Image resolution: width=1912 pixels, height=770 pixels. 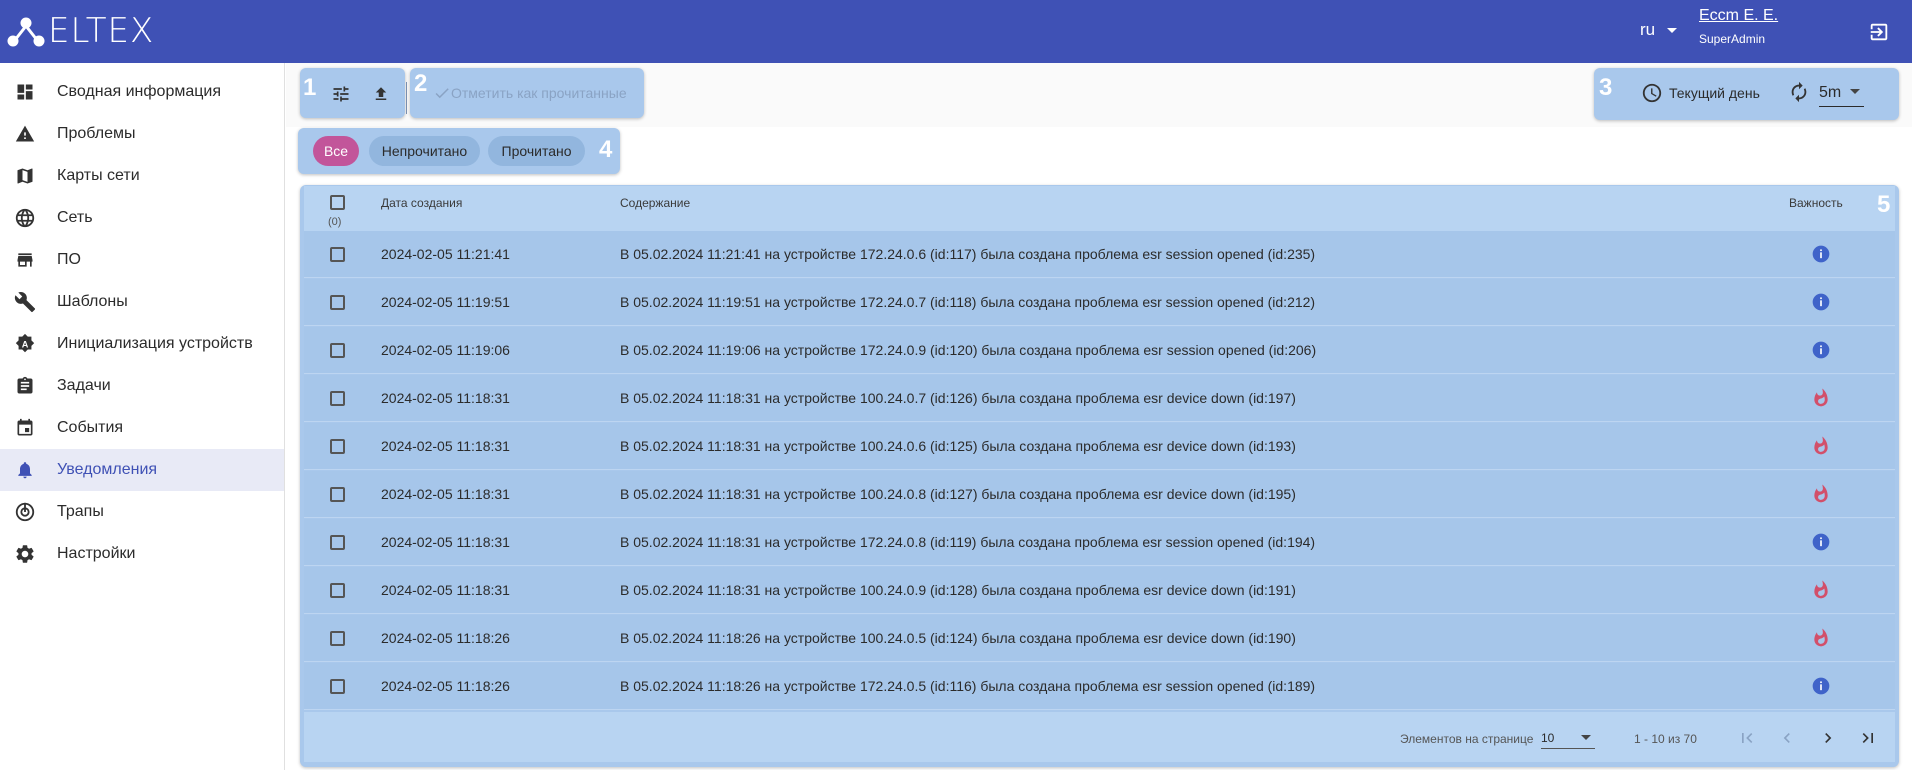 I want to click on chevron-right-icon, so click(x=1828, y=738).